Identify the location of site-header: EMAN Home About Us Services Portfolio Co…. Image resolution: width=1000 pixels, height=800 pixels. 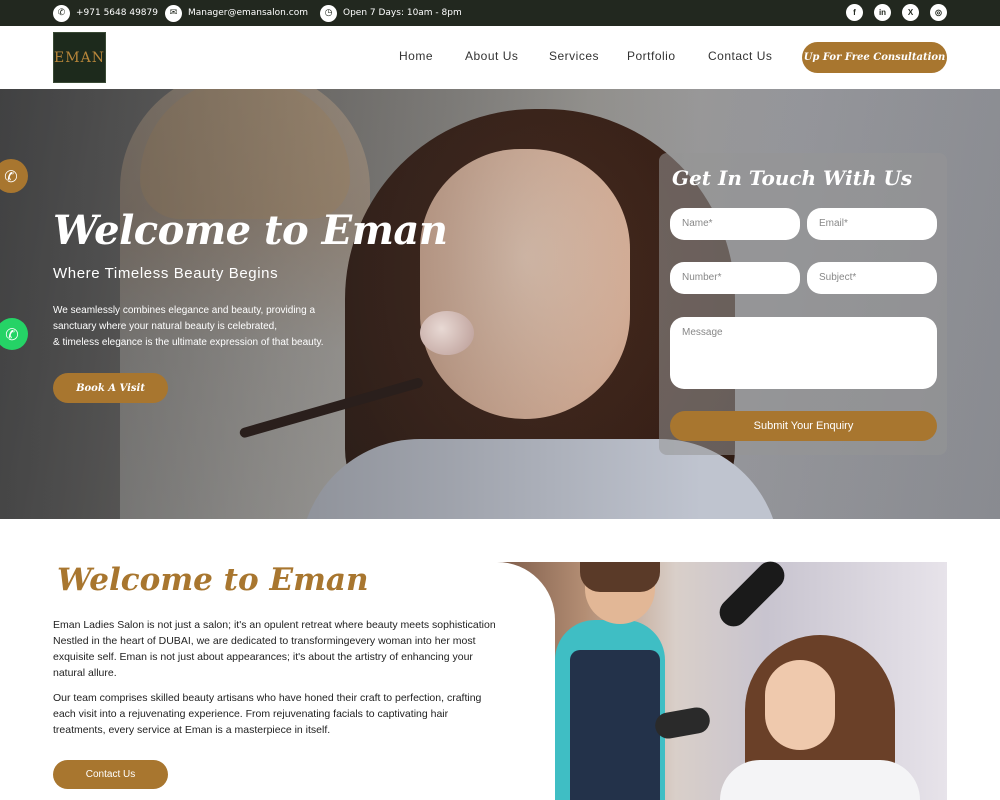
(500, 57).